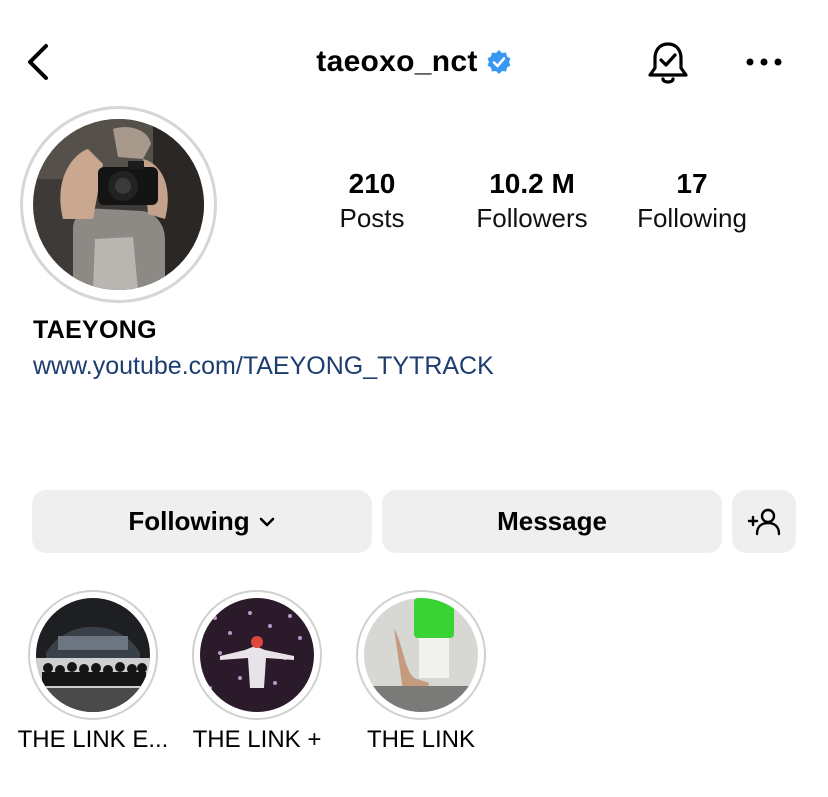 Image resolution: width=828 pixels, height=797 pixels. I want to click on chevron-left-icon, so click(38, 62).